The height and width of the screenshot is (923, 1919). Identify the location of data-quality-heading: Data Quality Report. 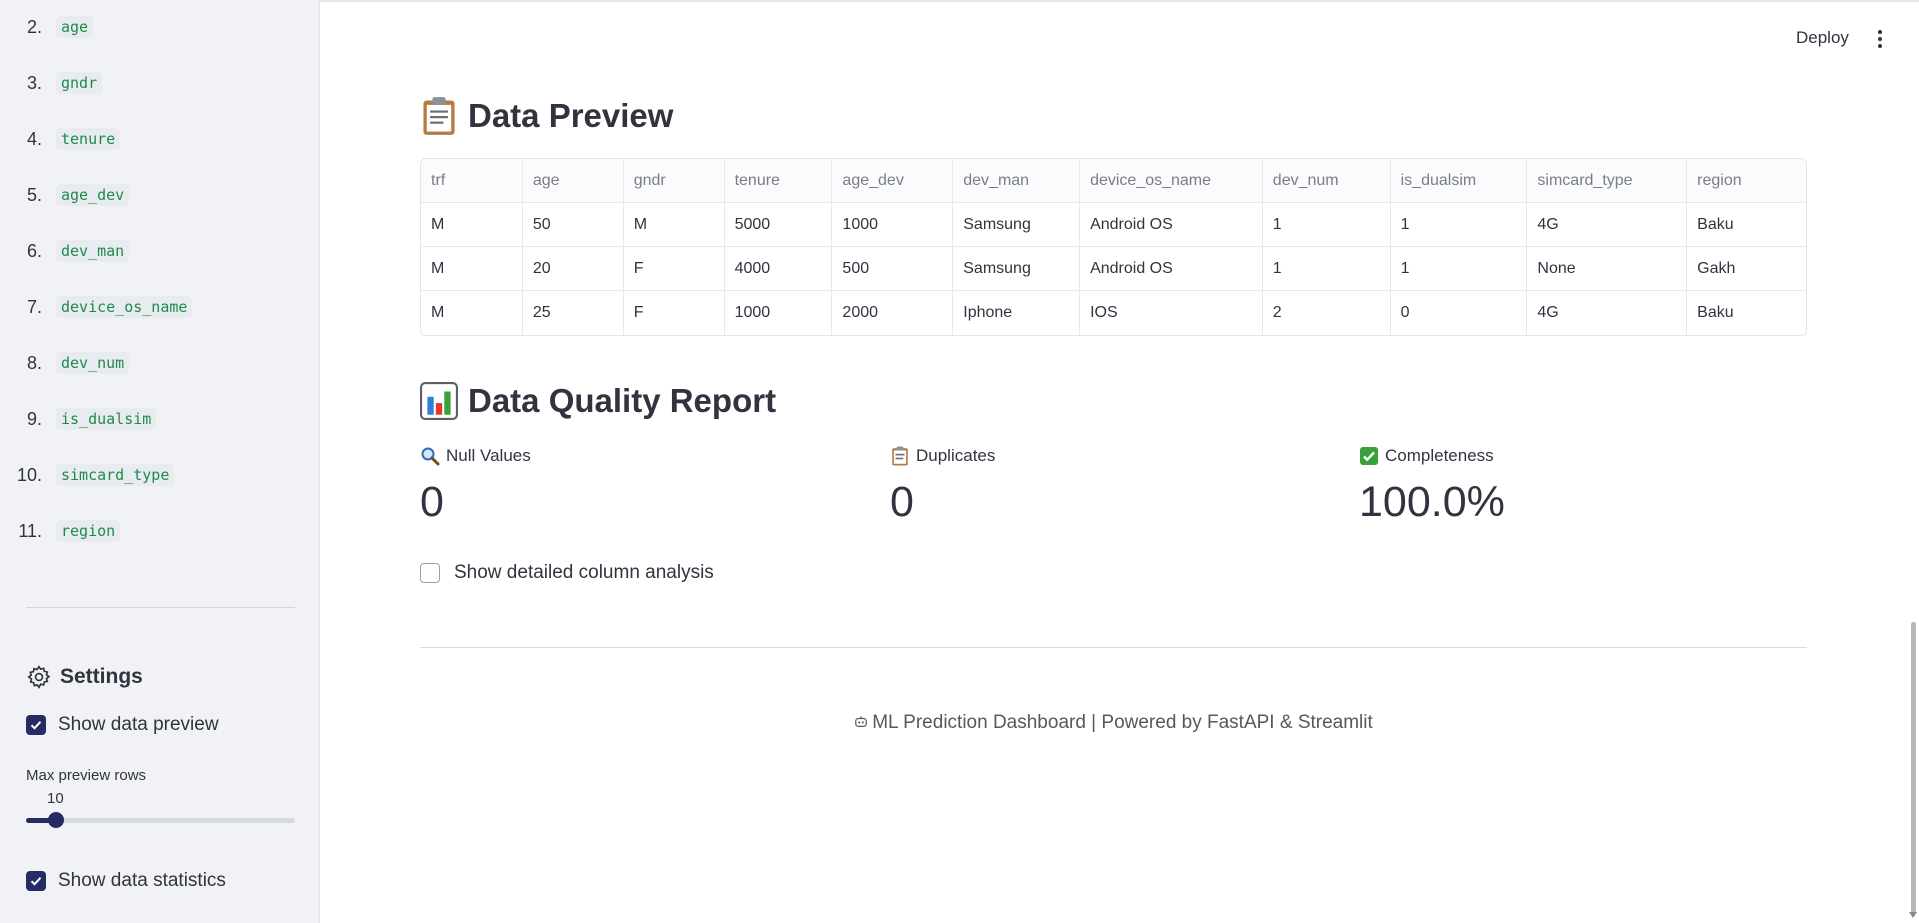
(598, 401).